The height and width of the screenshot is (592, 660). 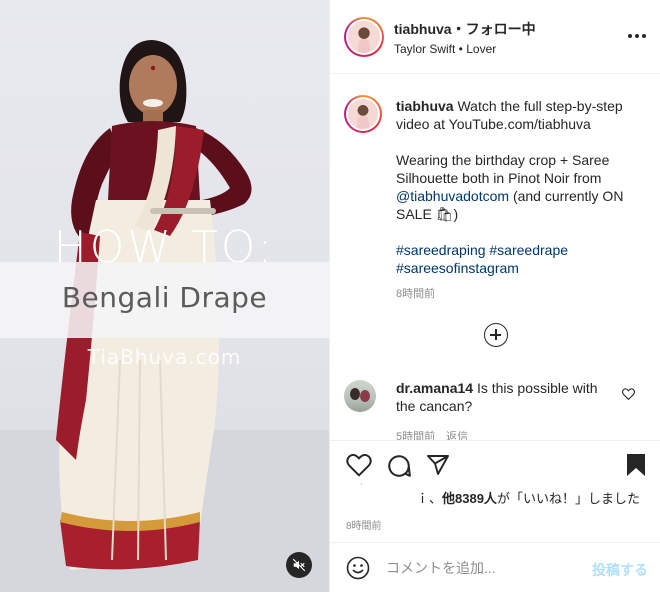 I want to click on caption-mention: @tiabhuvadotcom, so click(x=452, y=196).